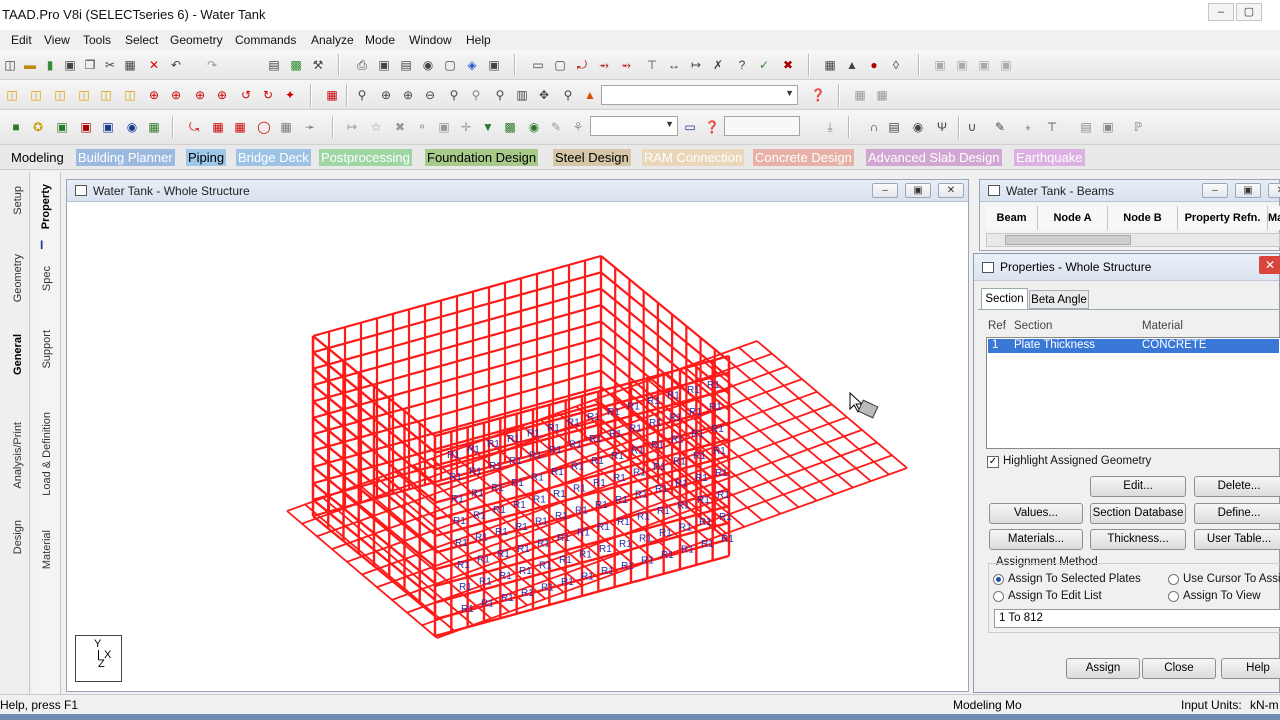 This screenshot has width=1280, height=720. Describe the element at coordinates (1006, 65) in the screenshot. I see `window-icon-4: ▣` at that location.